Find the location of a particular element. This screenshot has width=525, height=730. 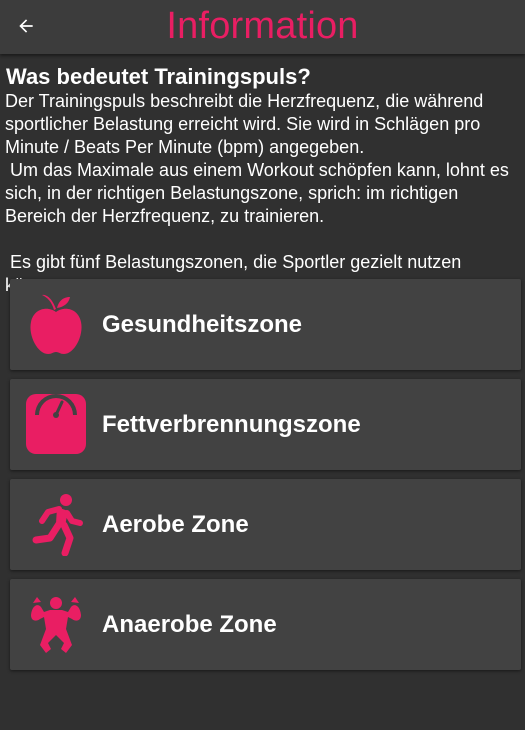

zone-card-aerobe-zone: Aerobe Zone is located at coordinates (265, 524).